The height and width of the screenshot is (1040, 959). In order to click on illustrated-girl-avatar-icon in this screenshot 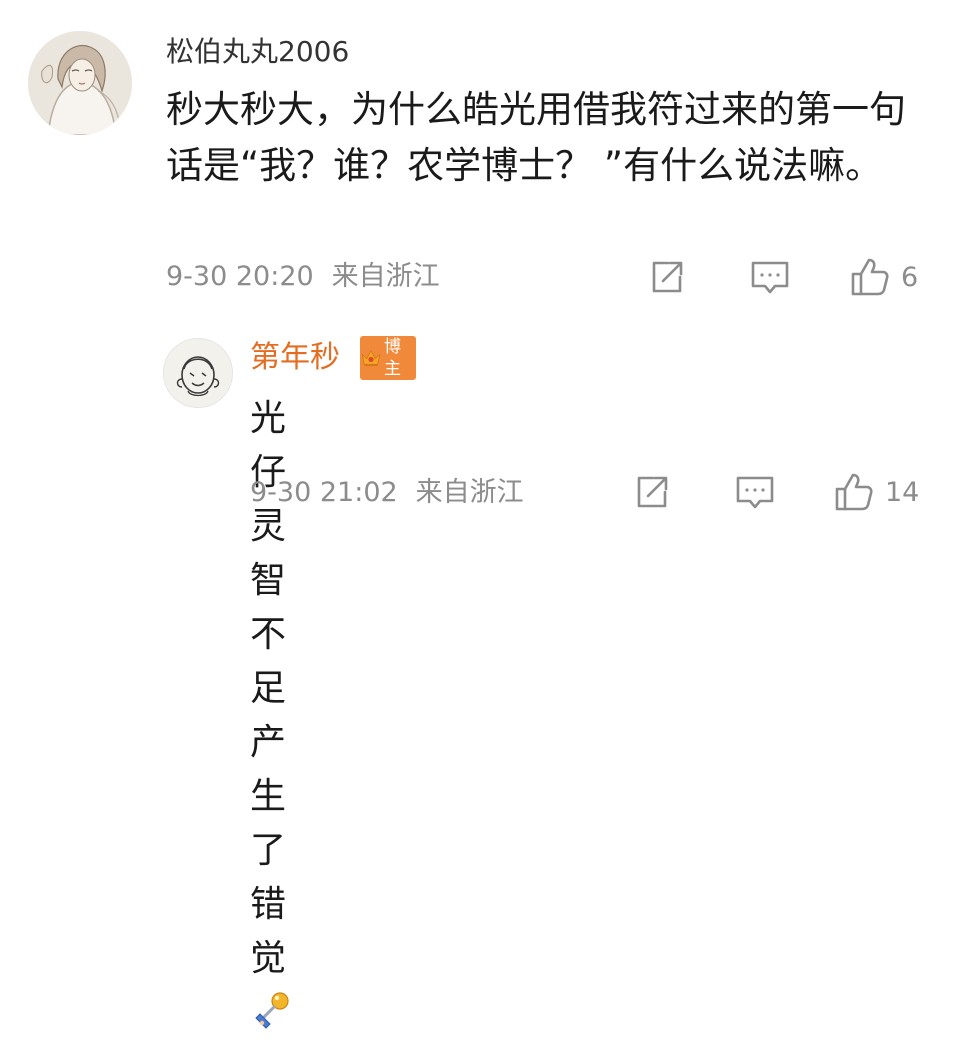, I will do `click(80, 83)`.